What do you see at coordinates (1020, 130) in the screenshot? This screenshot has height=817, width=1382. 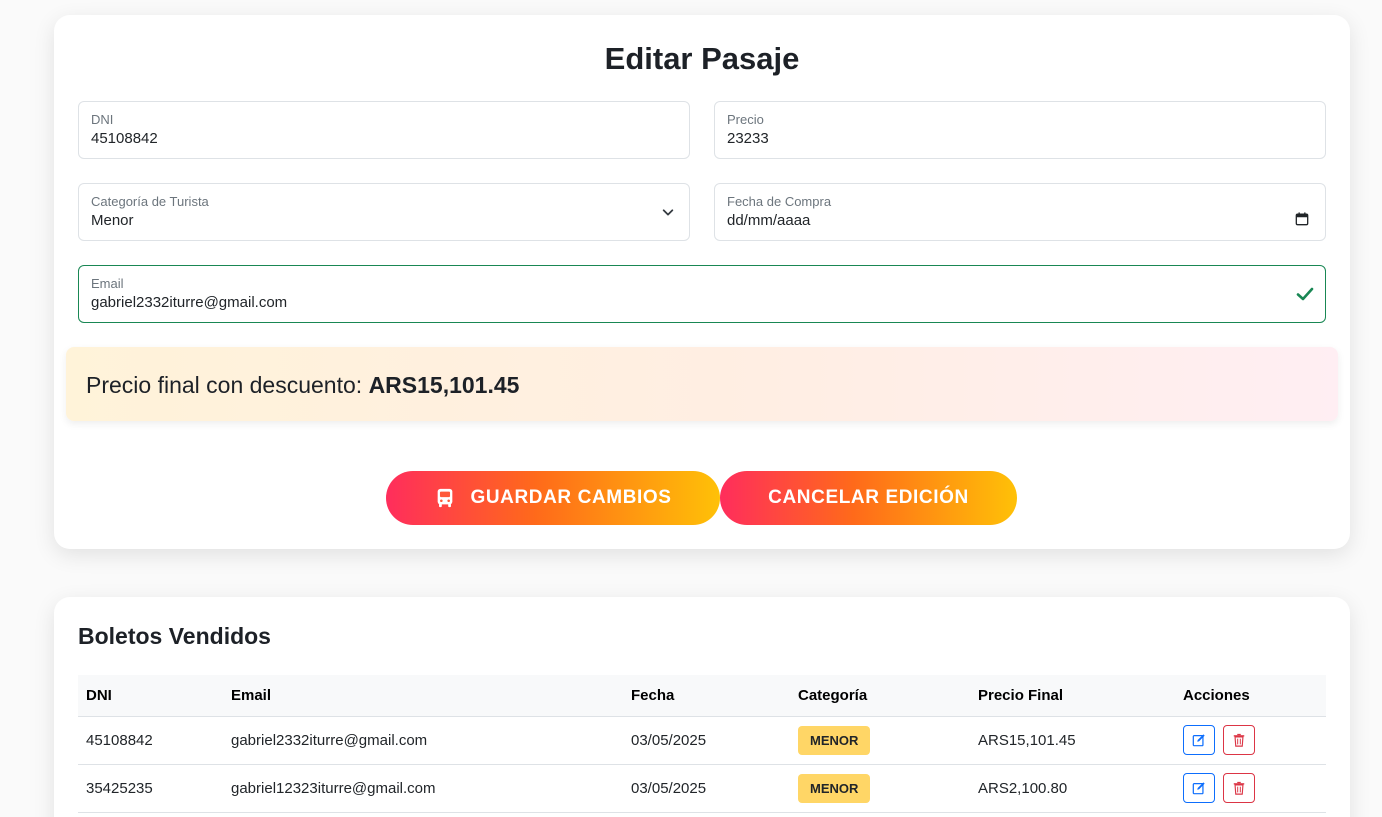 I see `precio-field: Precio 23233` at bounding box center [1020, 130].